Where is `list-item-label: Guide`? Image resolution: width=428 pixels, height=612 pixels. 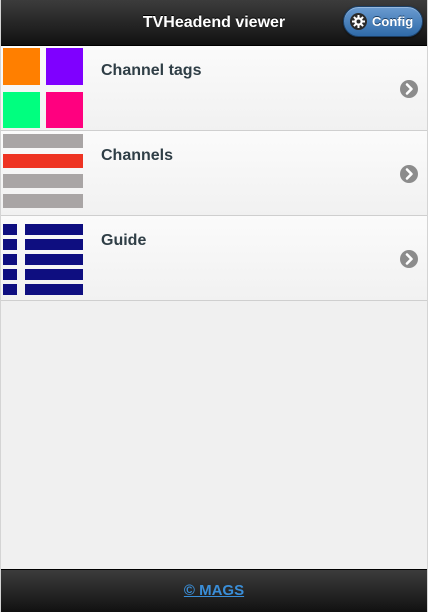
list-item-label: Guide is located at coordinates (124, 240).